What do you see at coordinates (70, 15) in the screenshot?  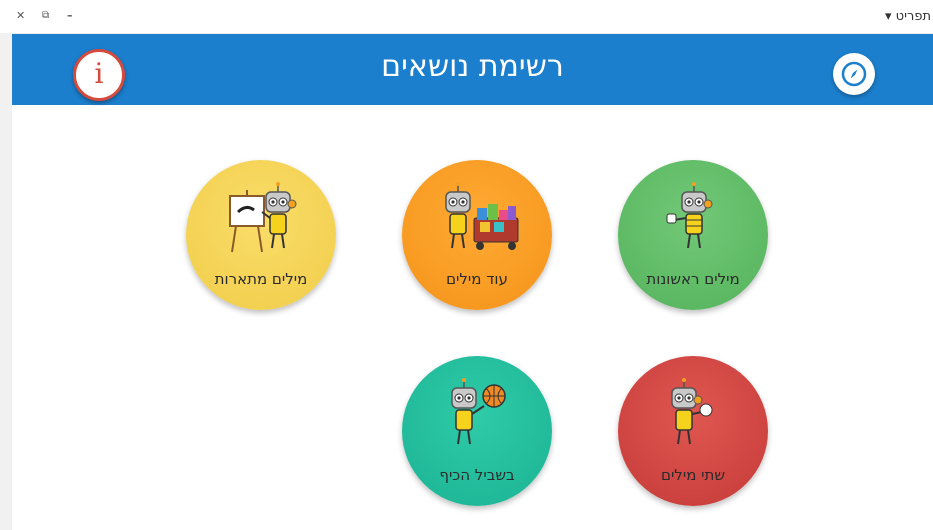 I see `minimize-window-icon: –` at bounding box center [70, 15].